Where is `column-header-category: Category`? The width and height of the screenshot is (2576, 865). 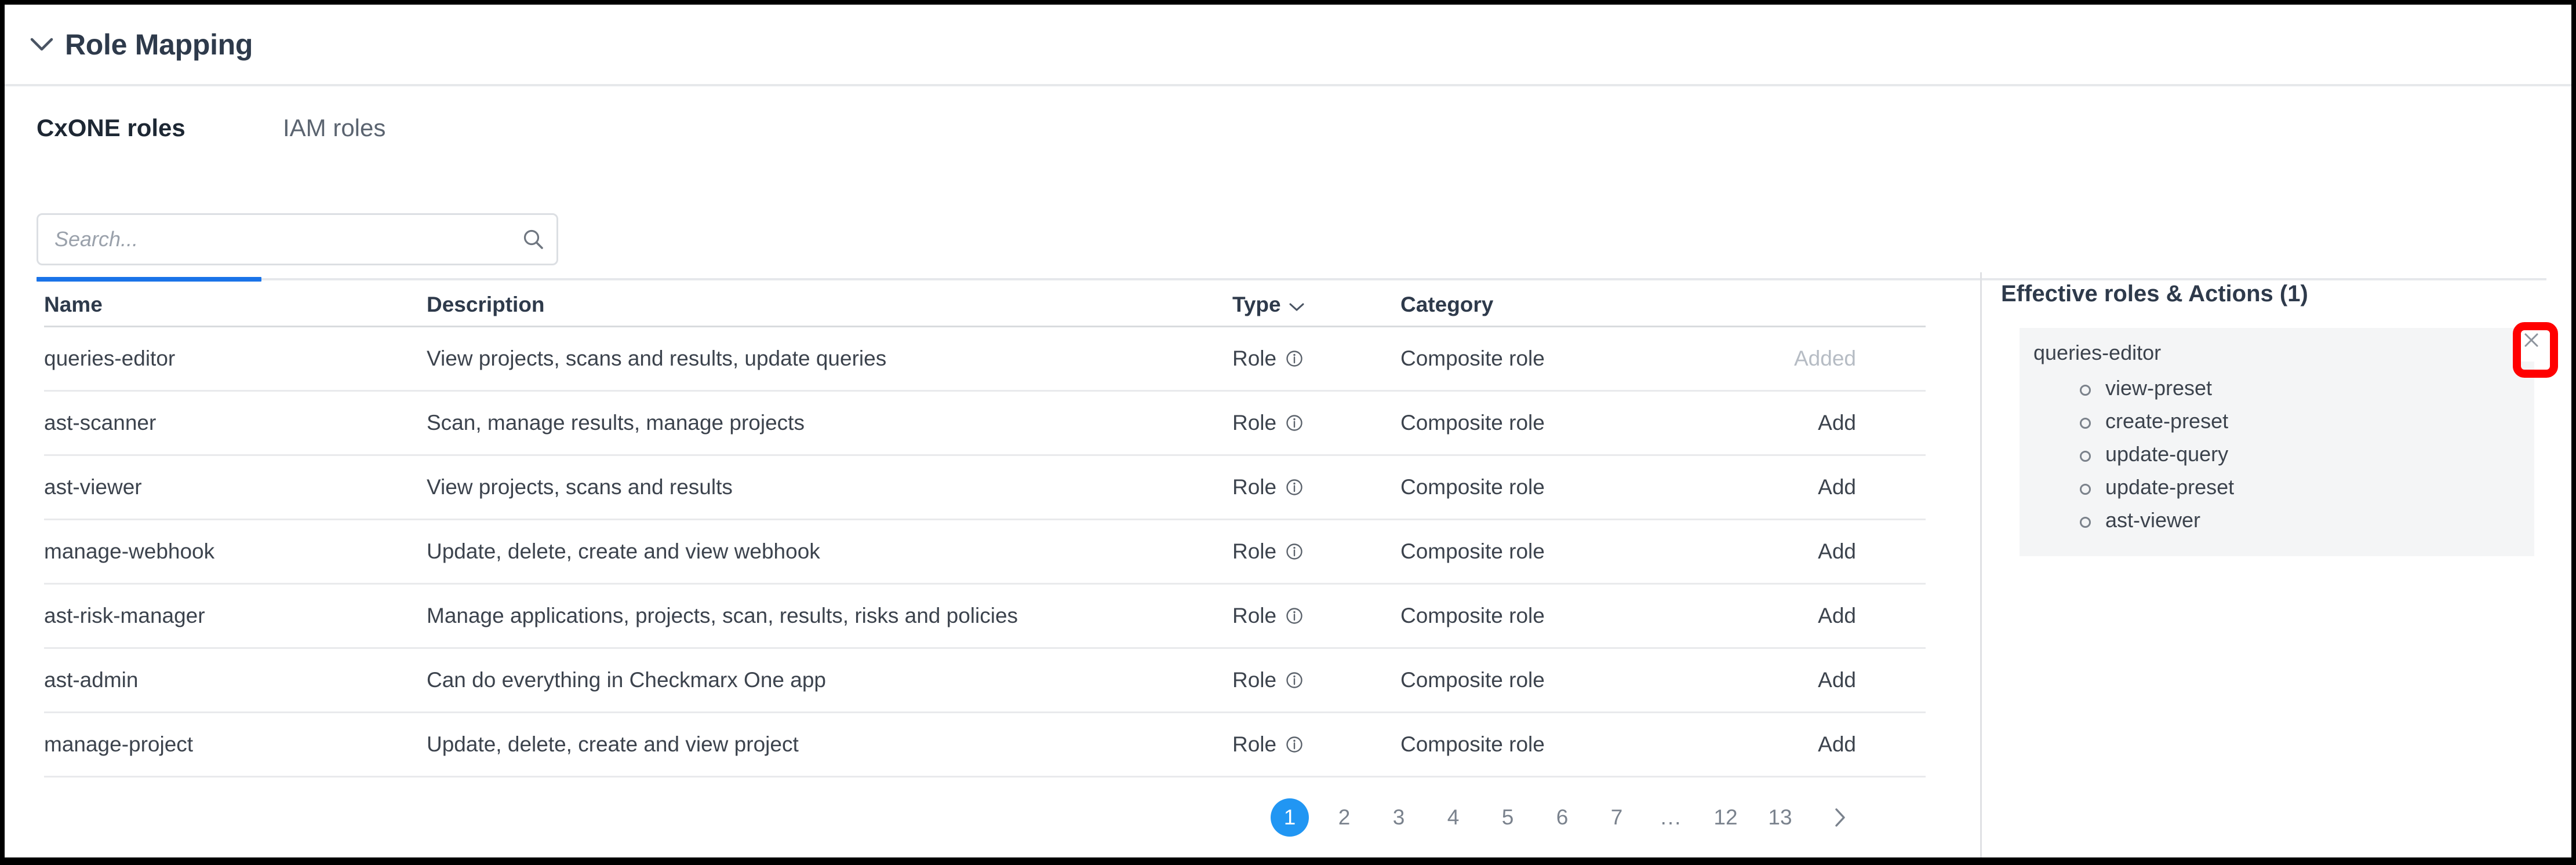 column-header-category: Category is located at coordinates (1447, 304).